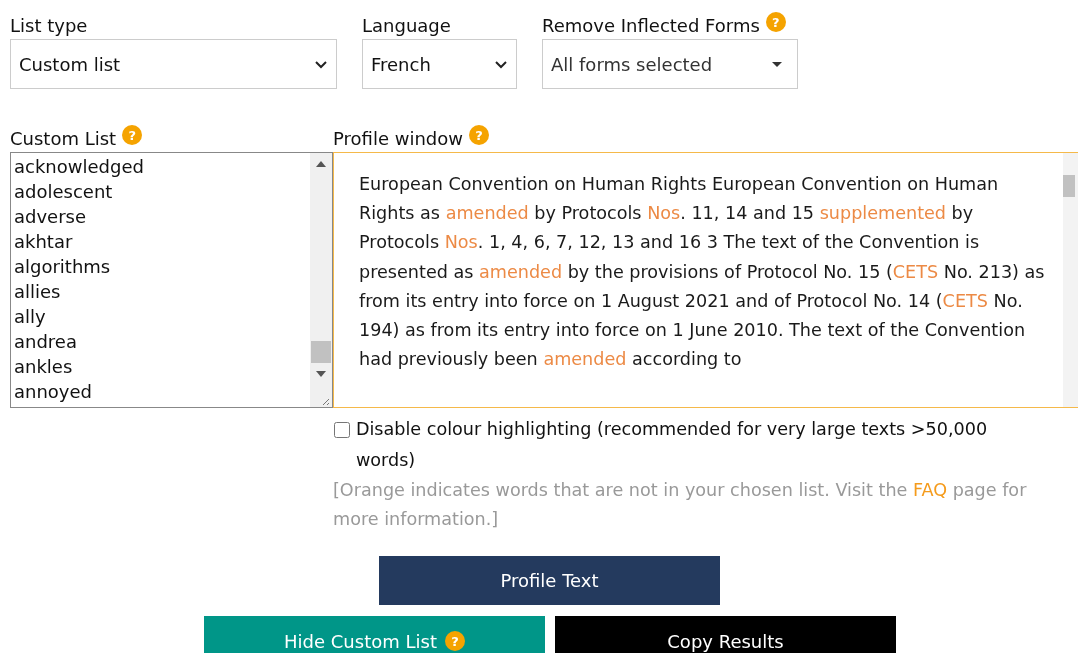 The width and height of the screenshot is (1078, 653). I want to click on list-item: ally, so click(162, 316).